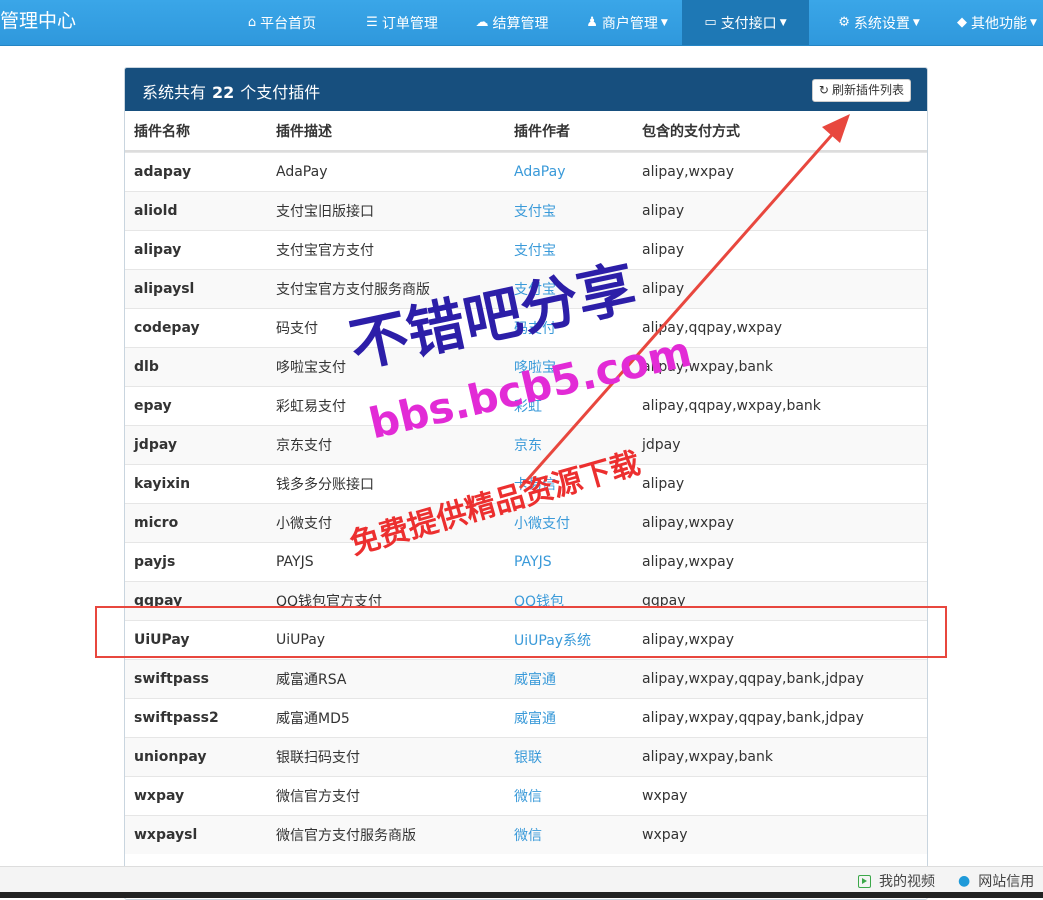 The image size is (1043, 900). I want to click on plugin-author-link: PAYJS, so click(533, 562).